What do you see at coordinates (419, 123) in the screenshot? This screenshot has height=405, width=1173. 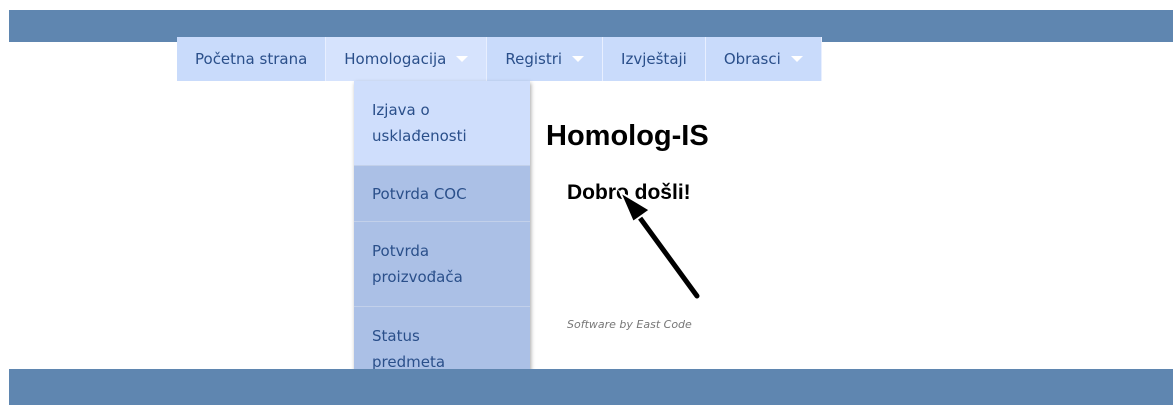 I see `menu-item-label: Izjava o usklađenosti` at bounding box center [419, 123].